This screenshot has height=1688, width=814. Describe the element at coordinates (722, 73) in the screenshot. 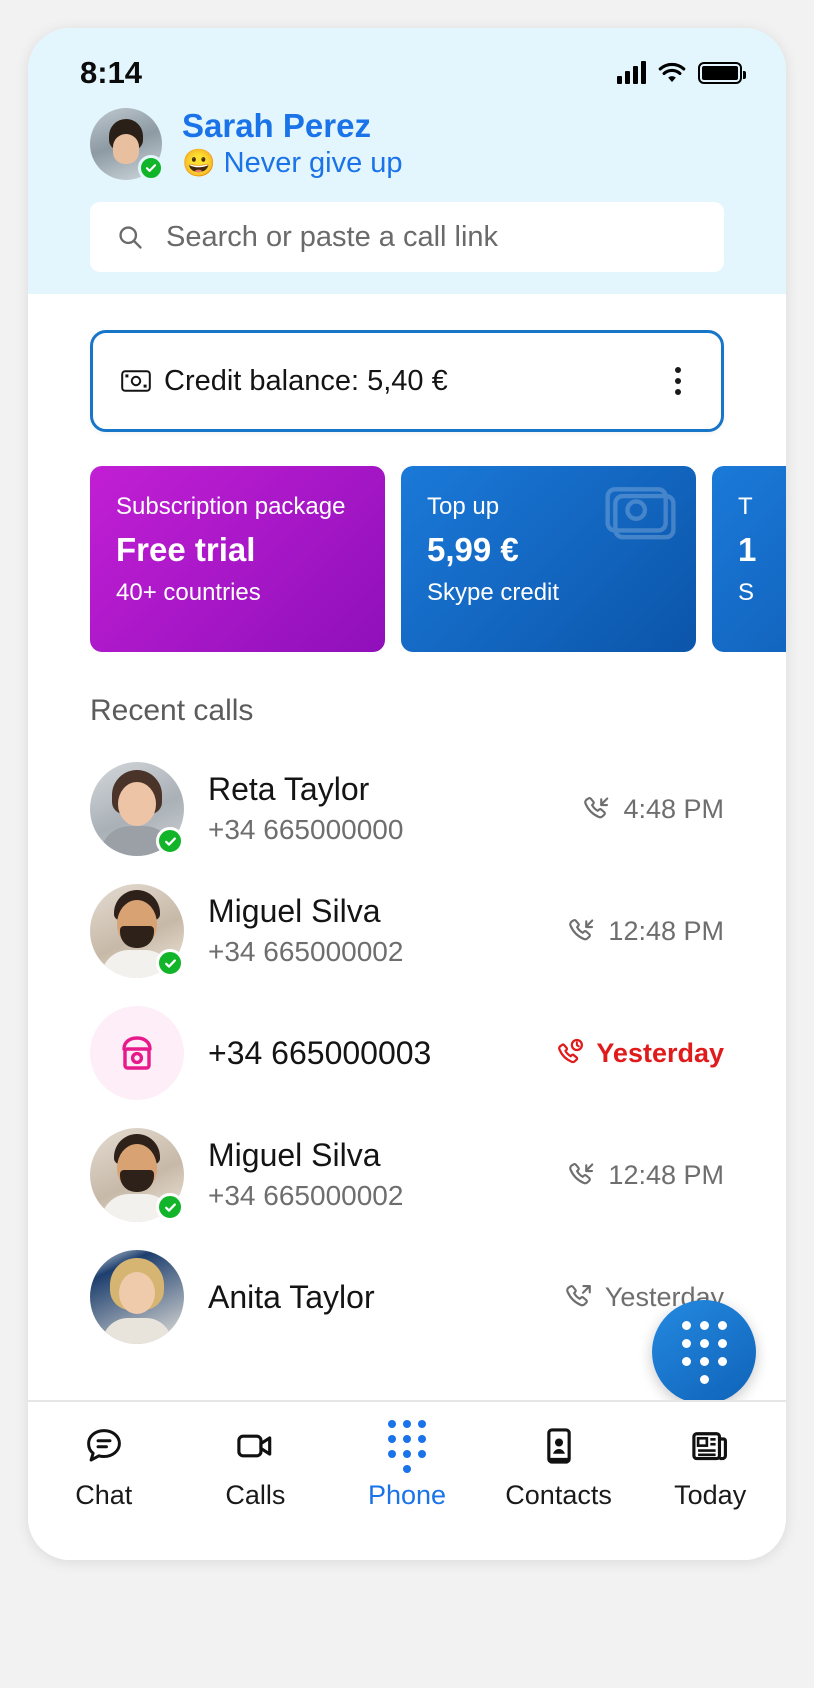

I see `battery-icon` at that location.